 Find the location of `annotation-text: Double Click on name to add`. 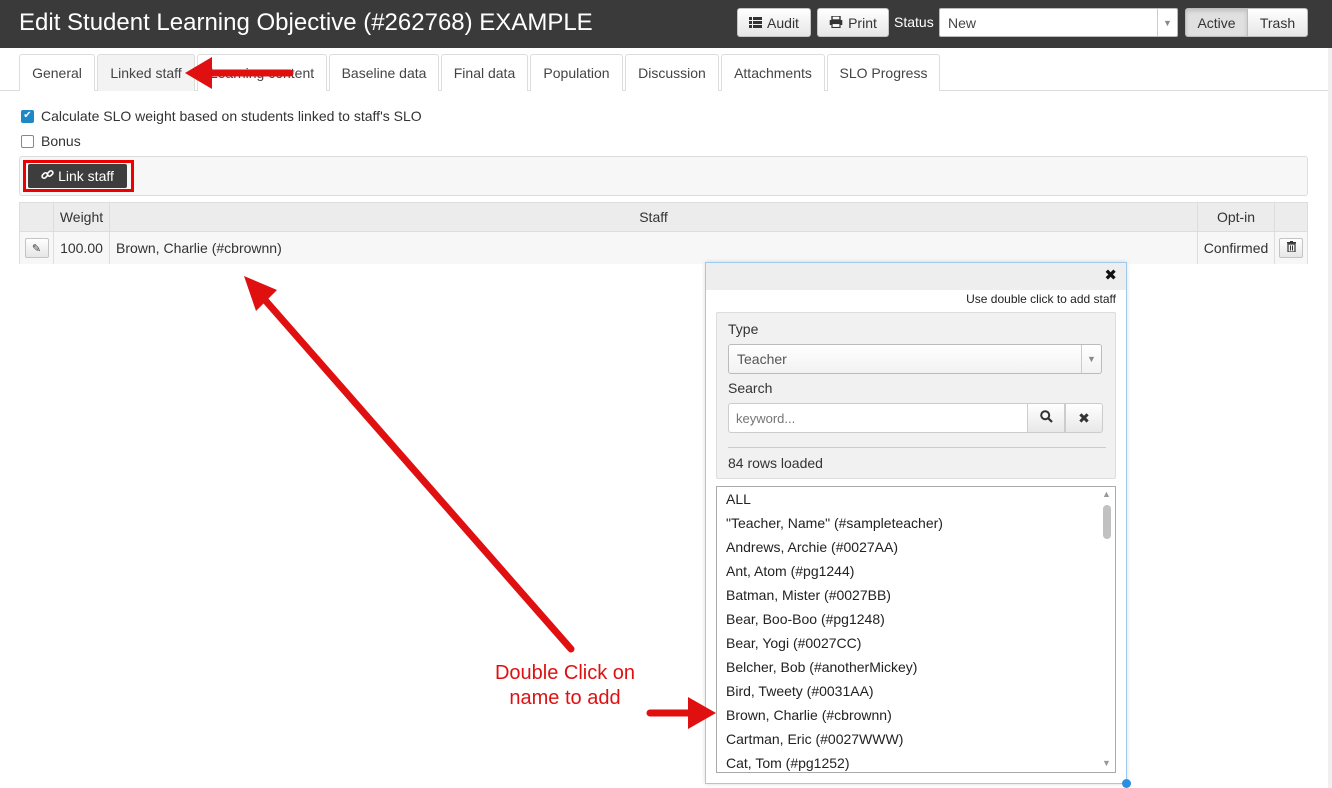

annotation-text: Double Click on name to add is located at coordinates (565, 686).